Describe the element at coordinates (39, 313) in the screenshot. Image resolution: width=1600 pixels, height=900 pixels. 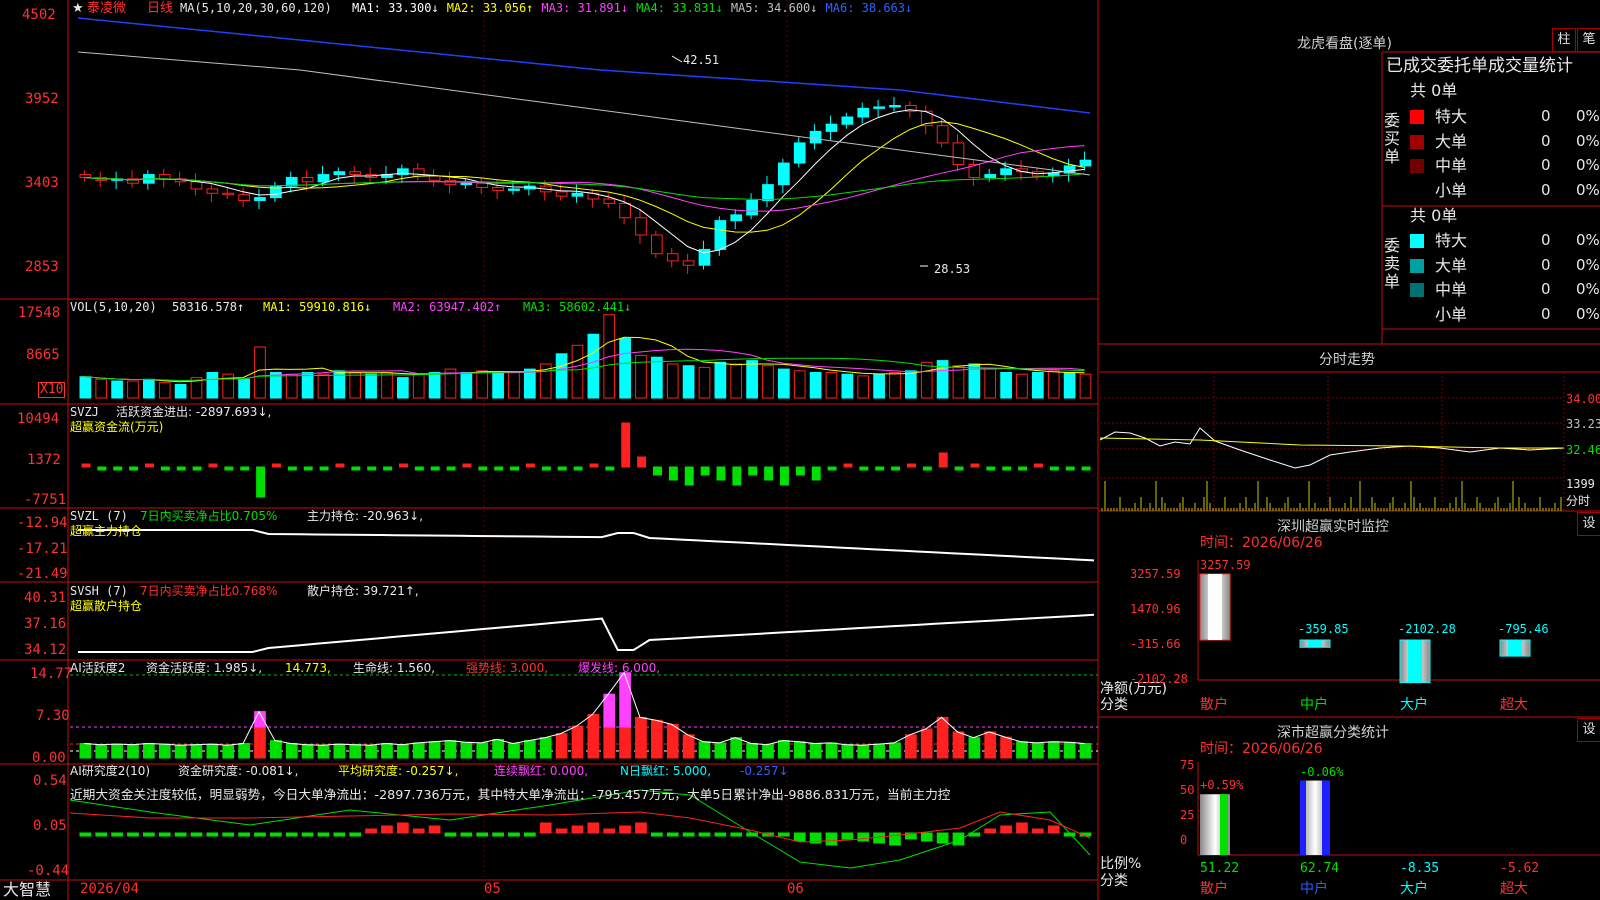
I see `vol-ytick: 17548` at that location.